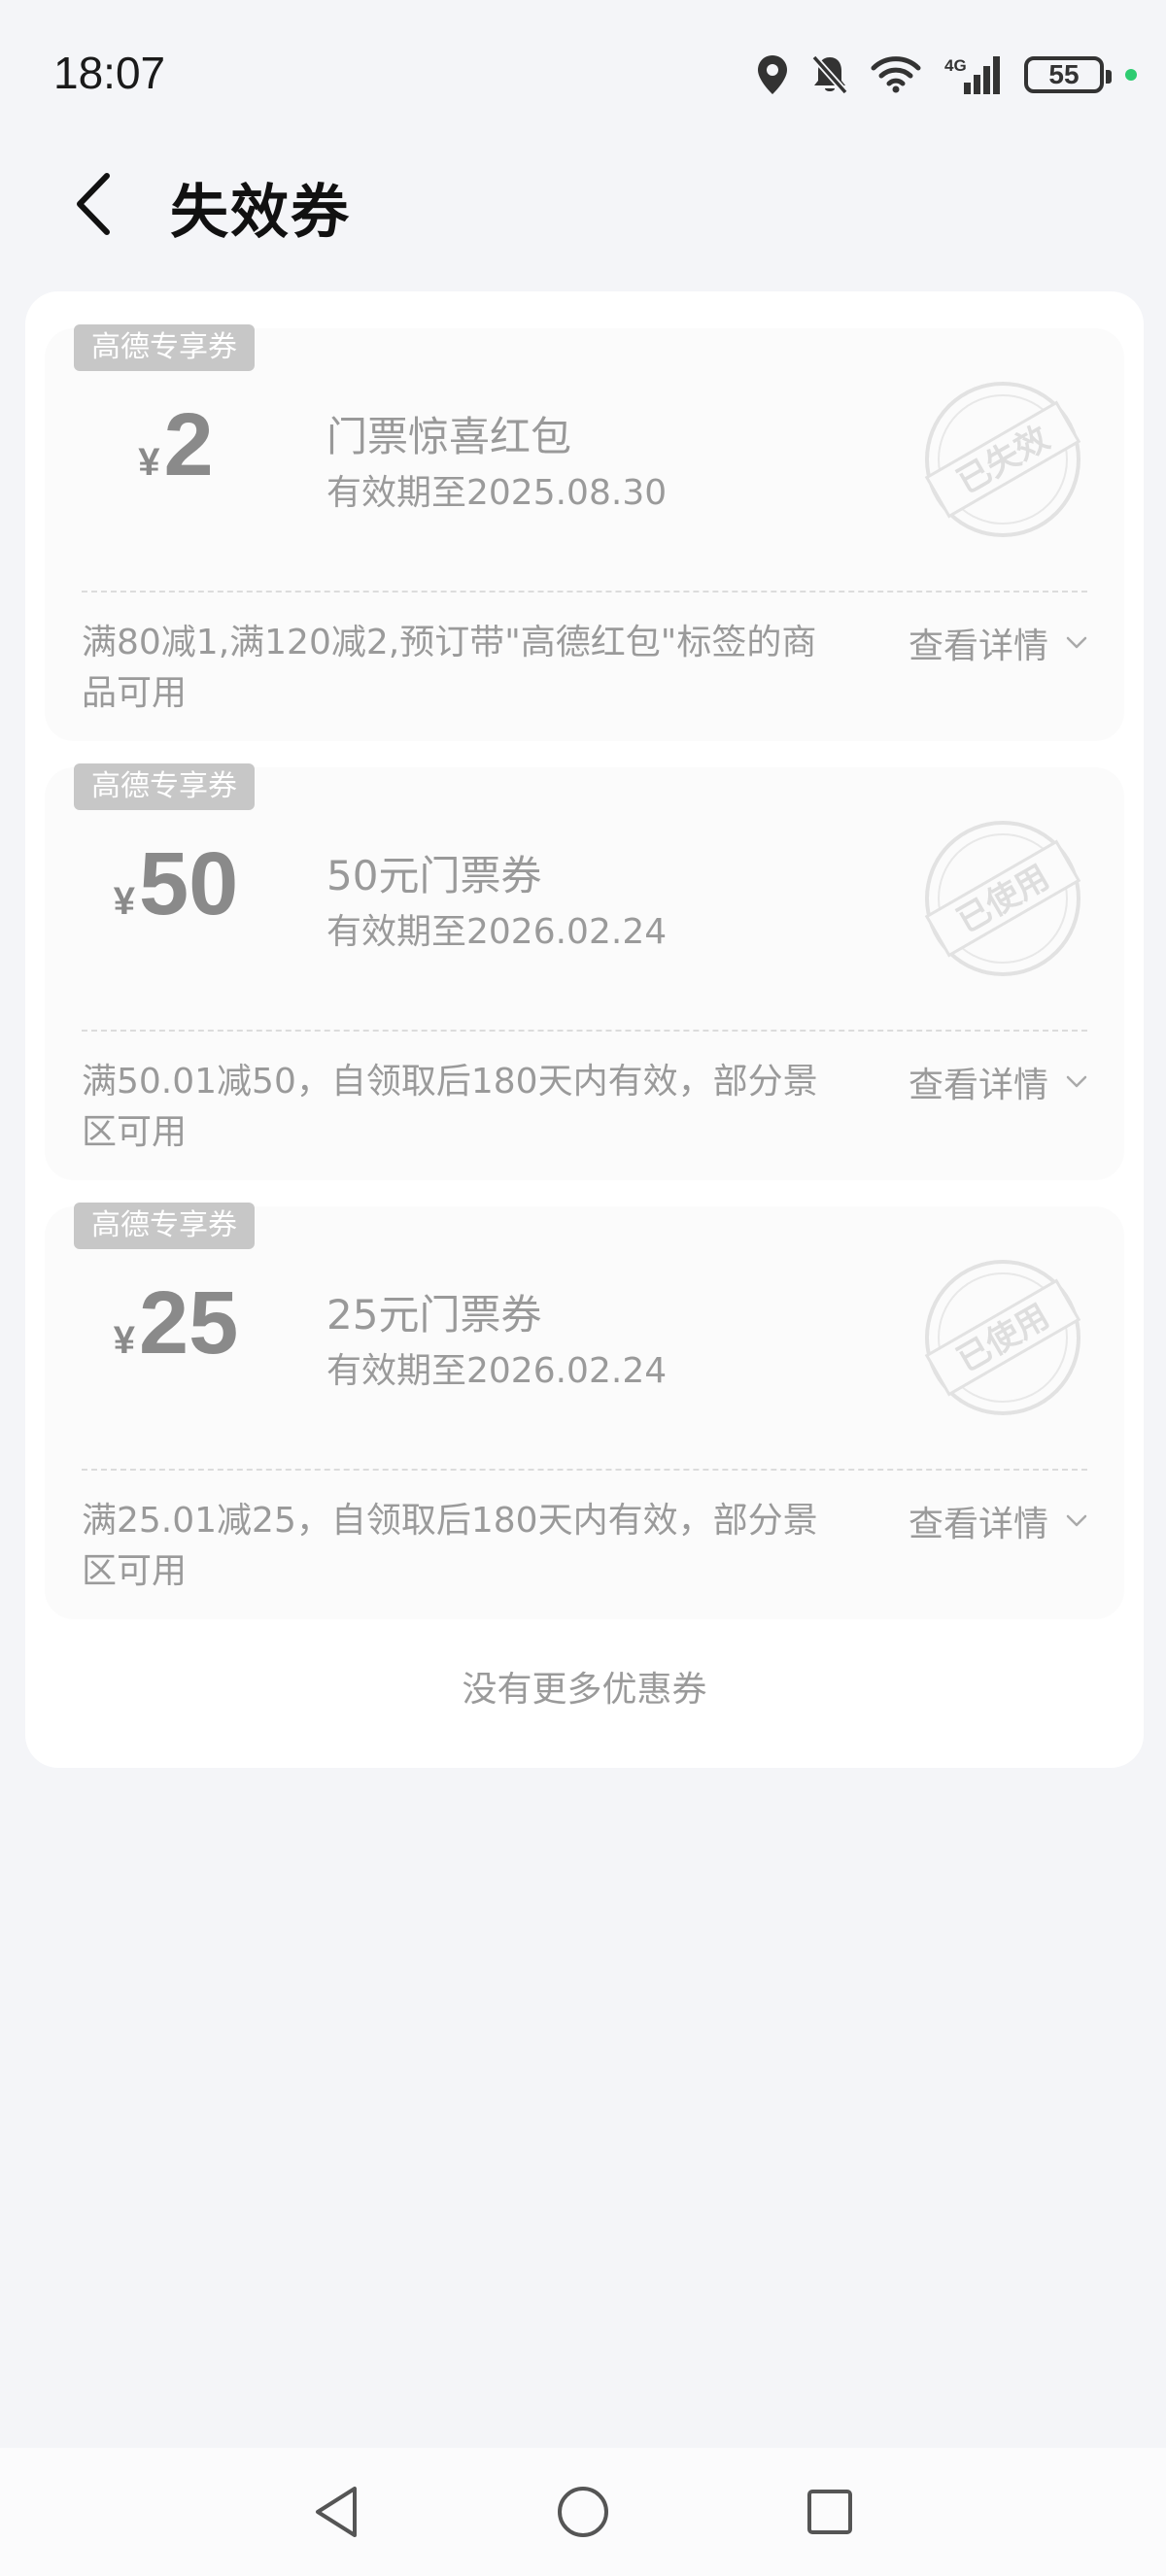 Image resolution: width=1166 pixels, height=2576 pixels. I want to click on coupon-rule: 满50.01减50，自领取后180天内有效，部分景区可用, so click(450, 1107).